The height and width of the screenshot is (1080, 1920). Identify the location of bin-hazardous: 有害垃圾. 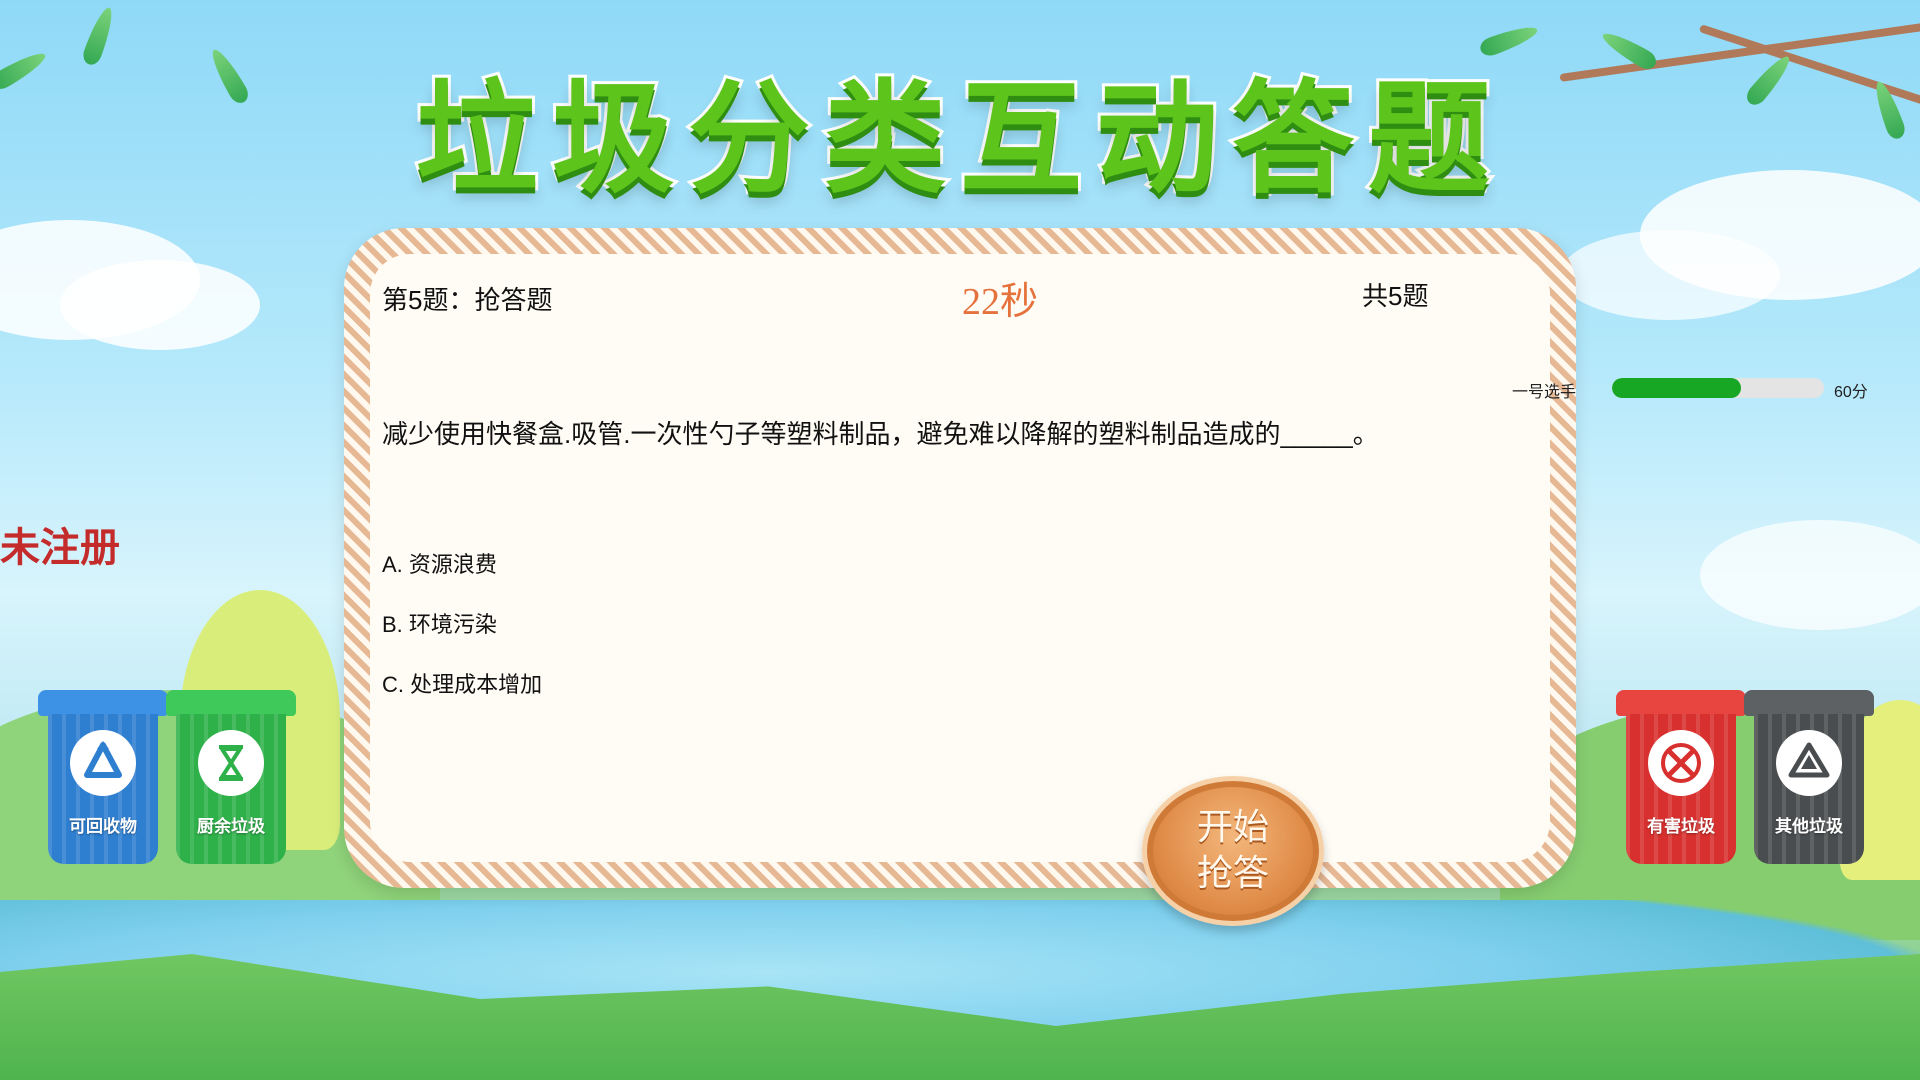
(1681, 780).